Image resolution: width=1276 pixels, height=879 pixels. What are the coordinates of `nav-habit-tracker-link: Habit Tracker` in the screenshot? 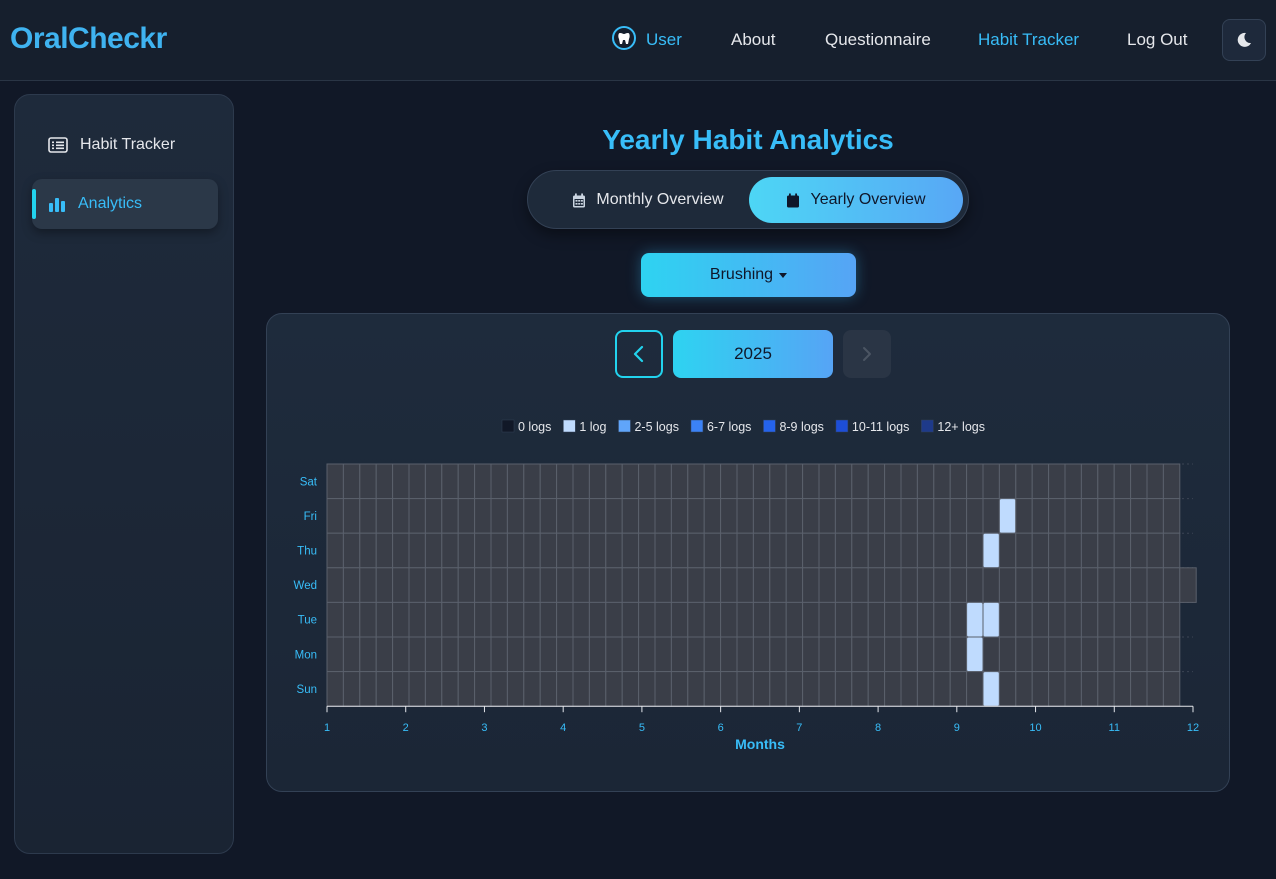 It's located at (1028, 40).